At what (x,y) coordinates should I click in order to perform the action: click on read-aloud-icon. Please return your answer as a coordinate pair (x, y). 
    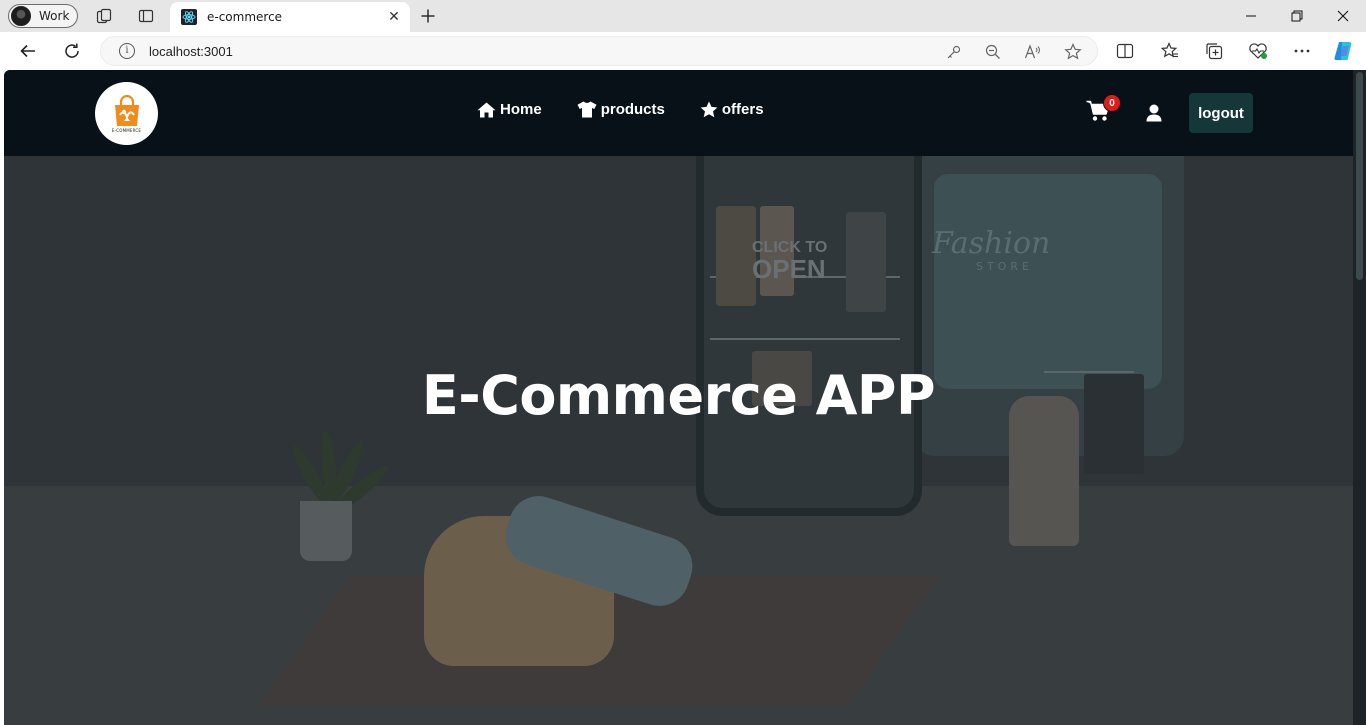
    Looking at the image, I should click on (1033, 52).